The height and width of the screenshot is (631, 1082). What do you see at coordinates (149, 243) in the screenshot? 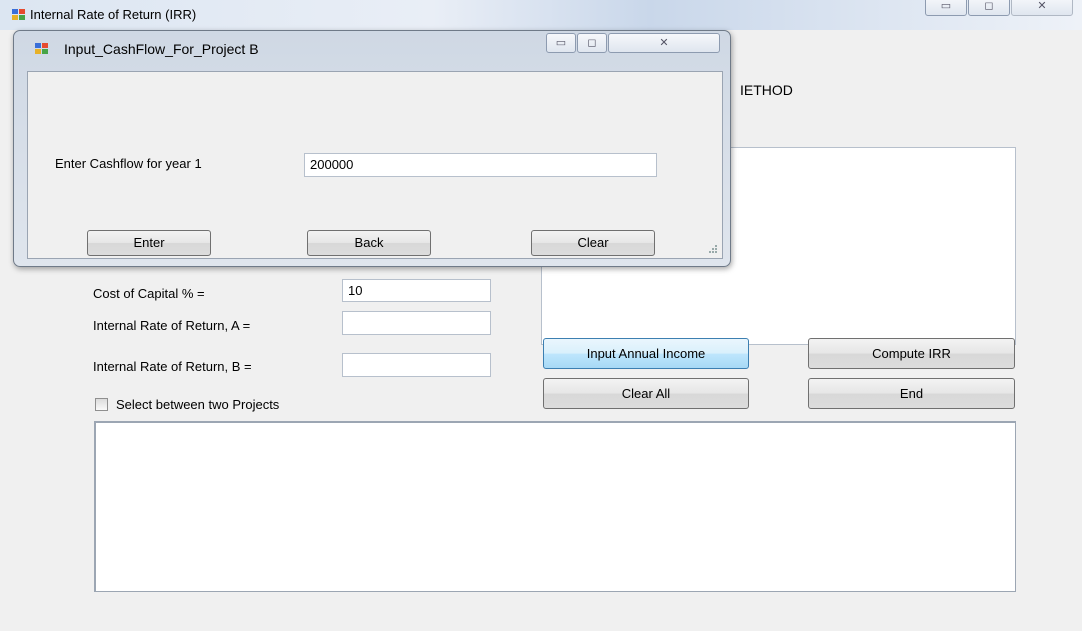
I see `enter-button: Enter` at bounding box center [149, 243].